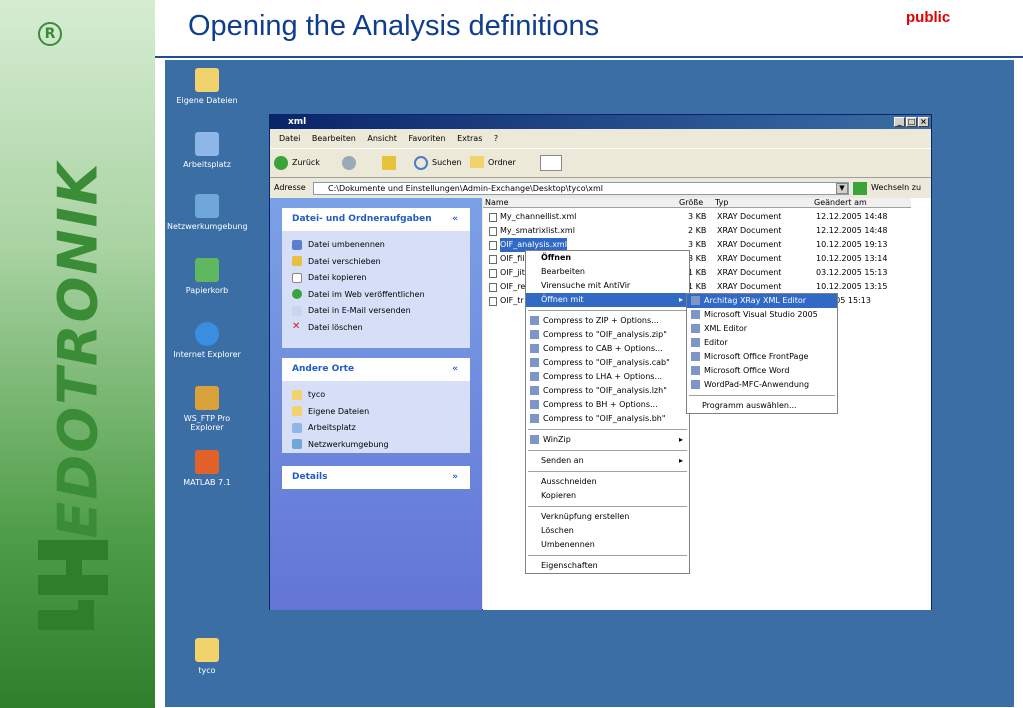 The image size is (1023, 708). What do you see at coordinates (607, 286) in the screenshot?
I see `menu-item-virensuche-mit-antivir: Virensuche mit AntiVir` at bounding box center [607, 286].